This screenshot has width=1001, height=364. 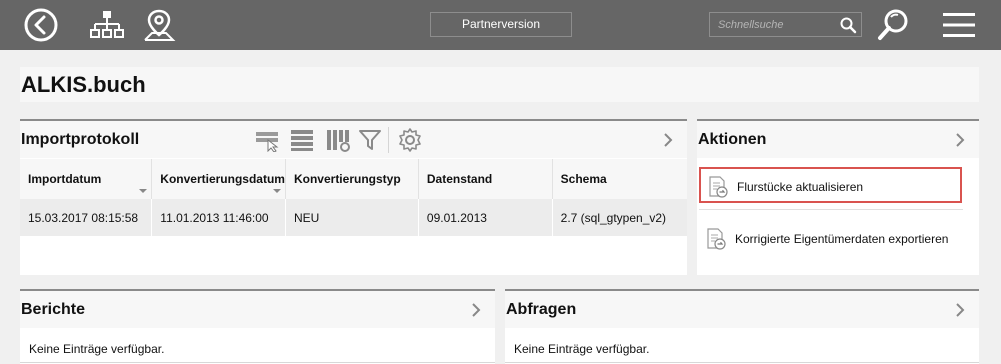 I want to click on column-settings-icon, so click(x=339, y=140).